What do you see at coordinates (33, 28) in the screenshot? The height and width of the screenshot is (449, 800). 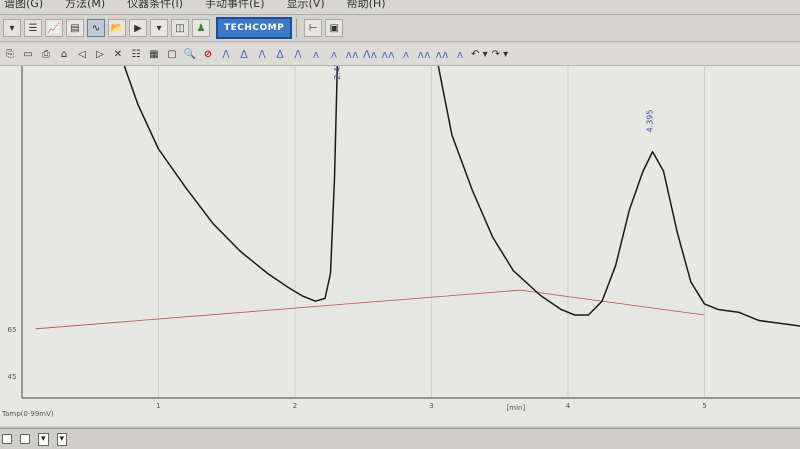 I see `list-icon: ☰` at bounding box center [33, 28].